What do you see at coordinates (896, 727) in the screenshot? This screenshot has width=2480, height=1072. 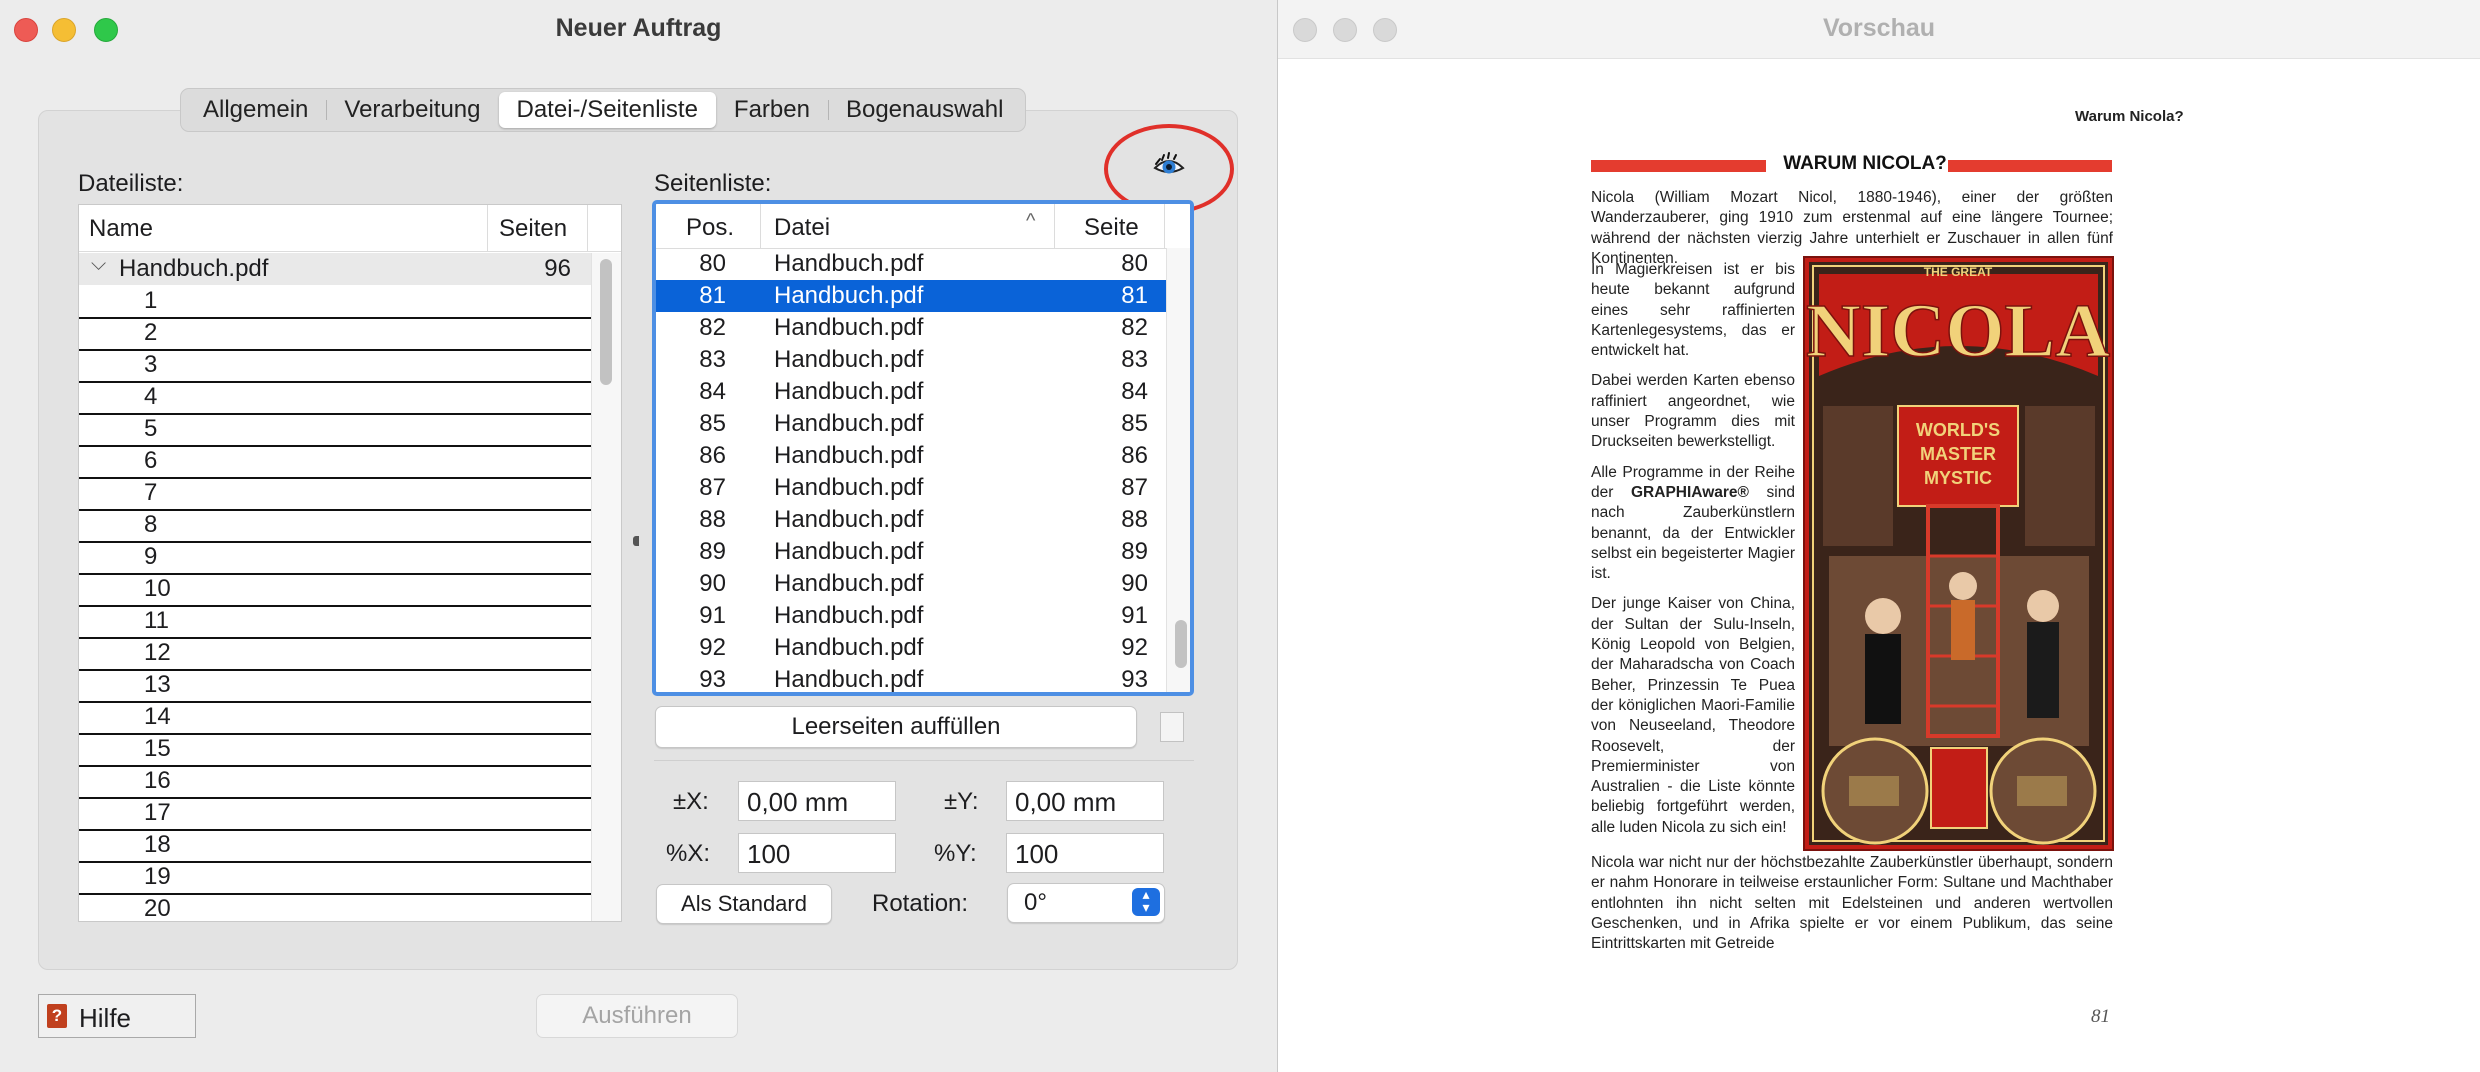 I see `fill-blank-pages-button: Leerseiten auffüllen` at bounding box center [896, 727].